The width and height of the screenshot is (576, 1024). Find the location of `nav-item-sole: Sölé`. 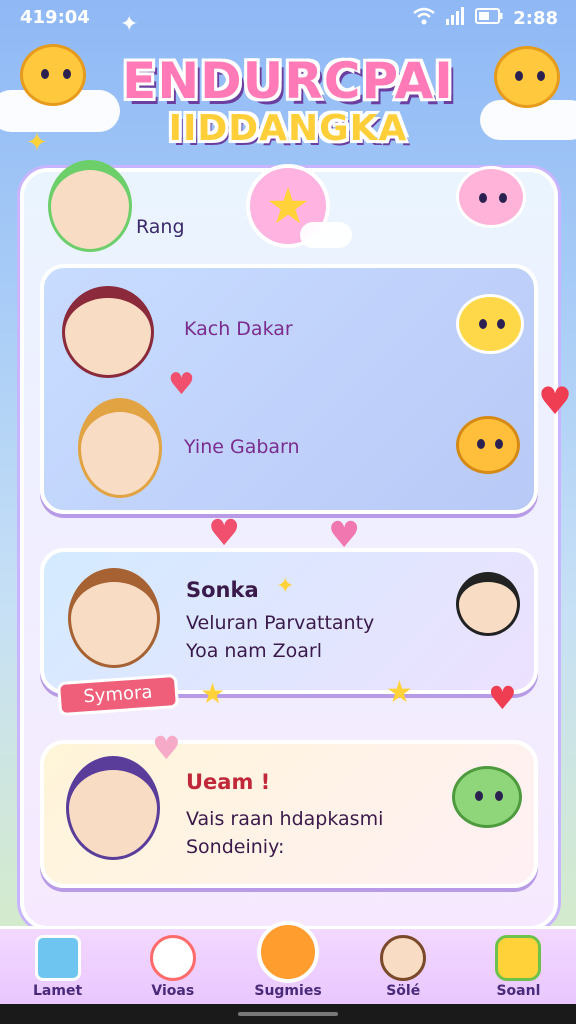

nav-item-sole: Sölé is located at coordinates (403, 966).